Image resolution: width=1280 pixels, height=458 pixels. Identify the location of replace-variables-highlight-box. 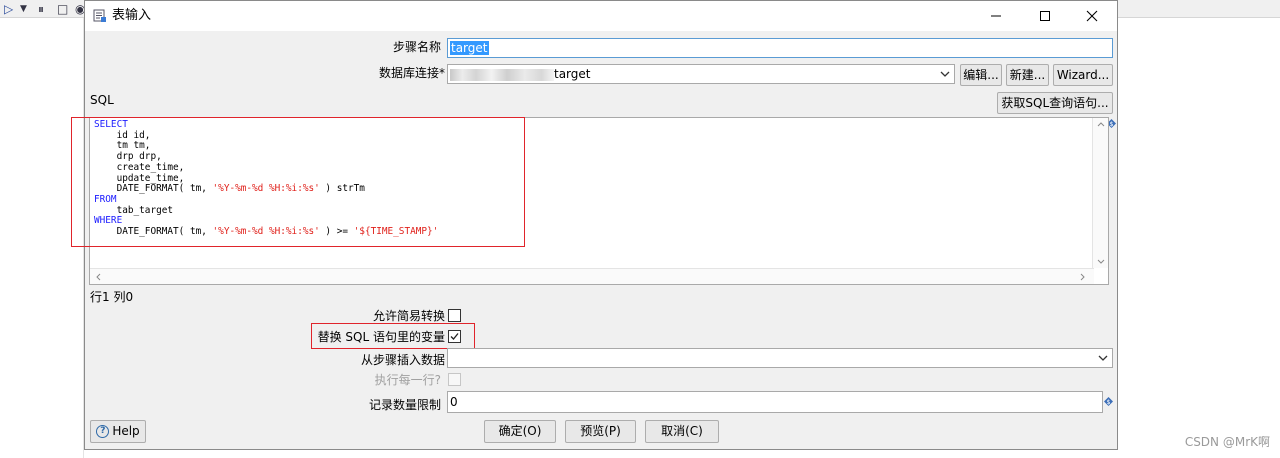
(393, 336).